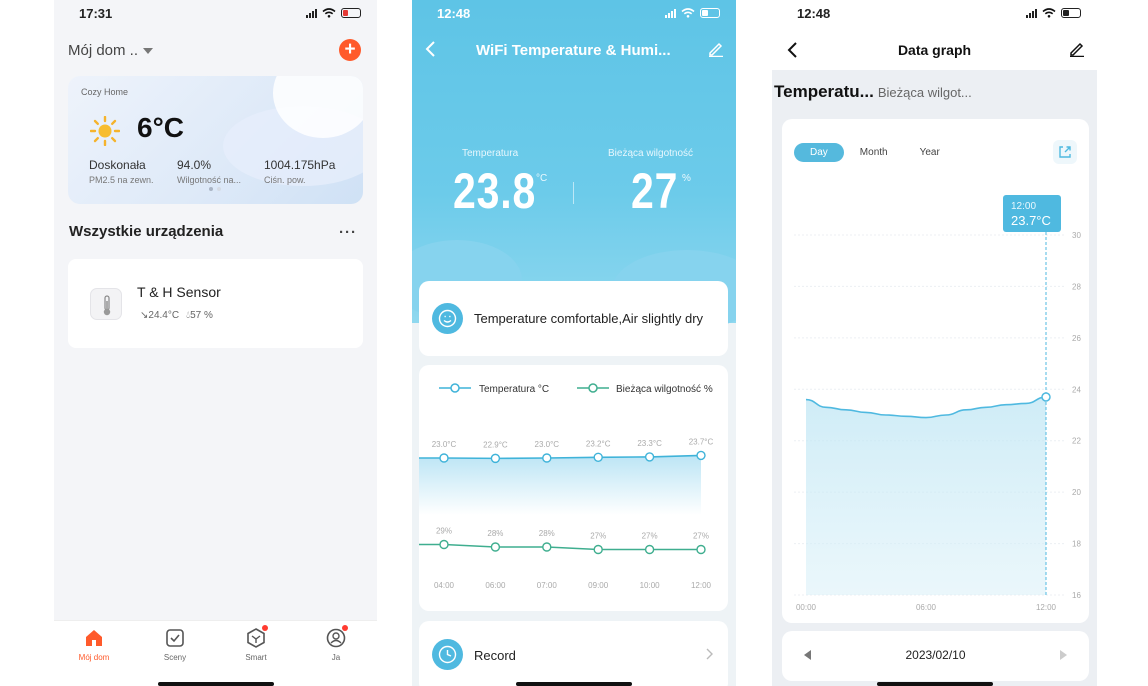  I want to click on device-humidity: 💧︎57 %, so click(199, 315).